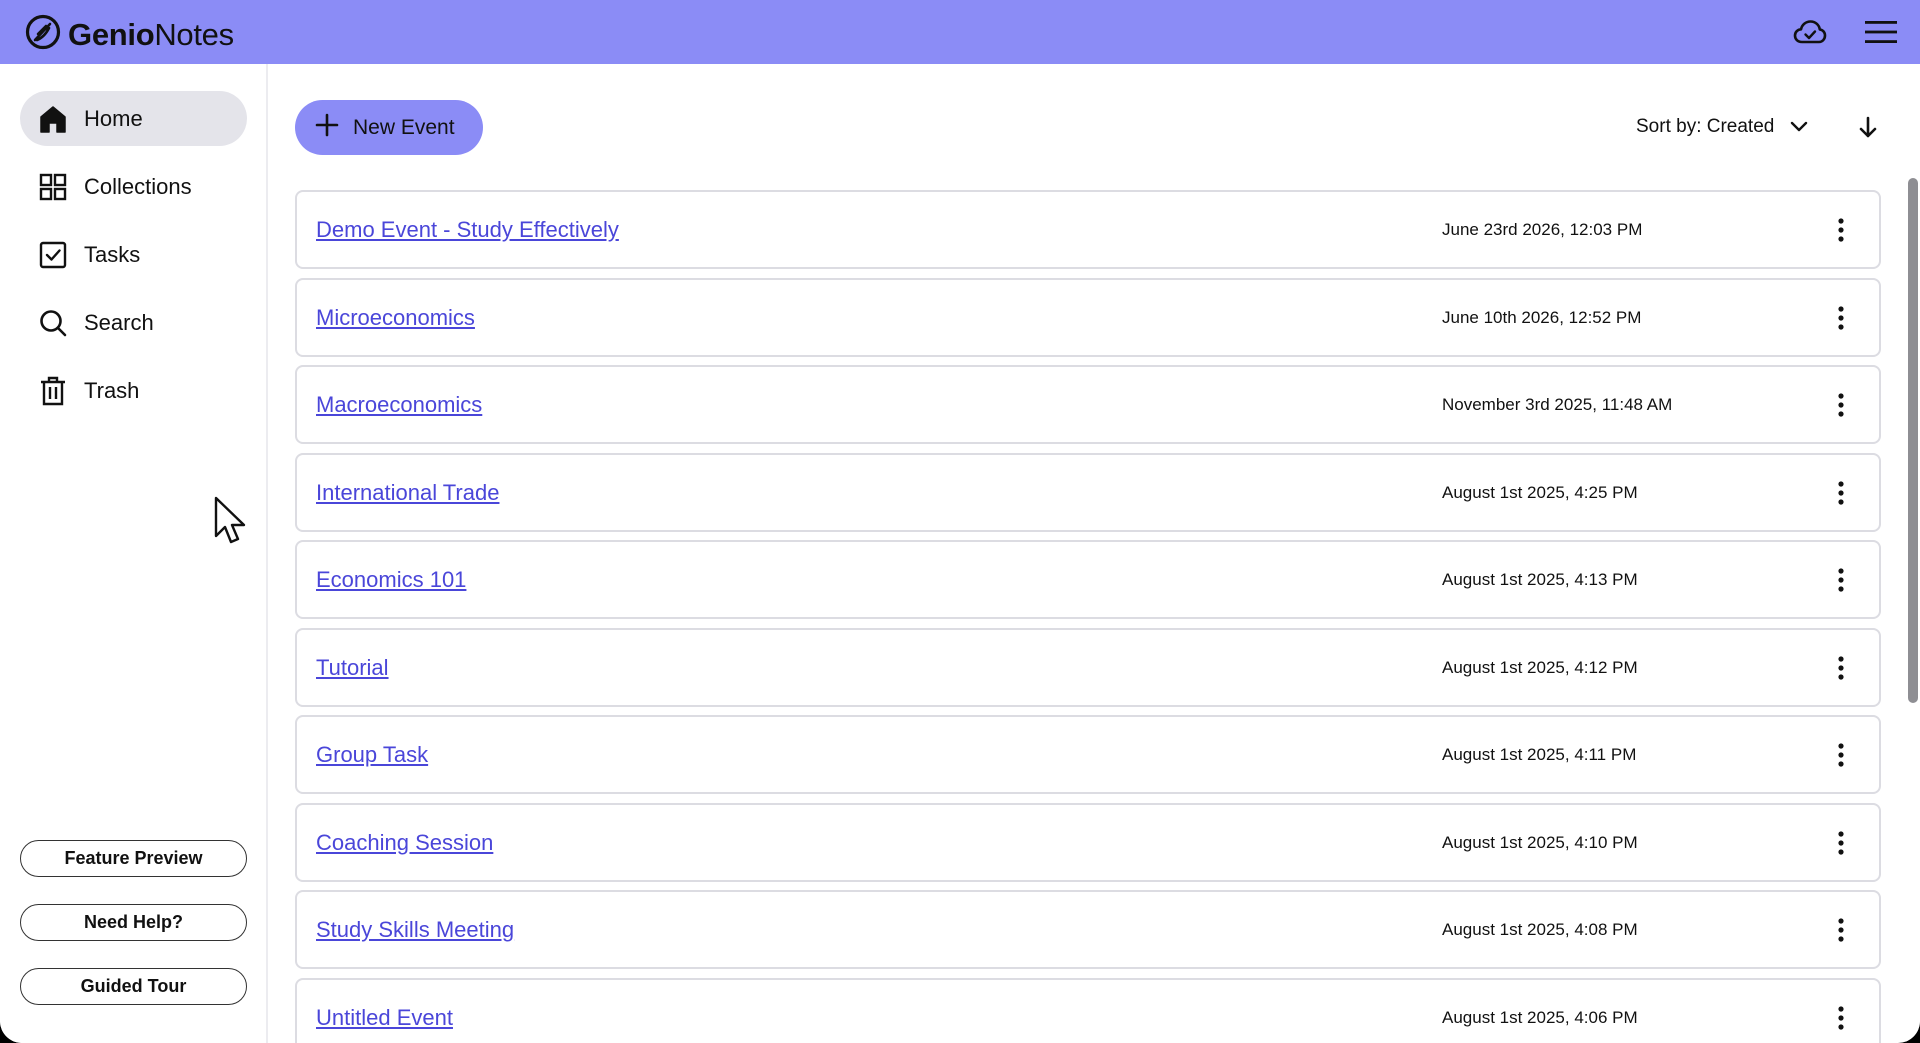  Describe the element at coordinates (1540, 929) in the screenshot. I see `event-date: August 1st 2025, 4:08 PM` at that location.